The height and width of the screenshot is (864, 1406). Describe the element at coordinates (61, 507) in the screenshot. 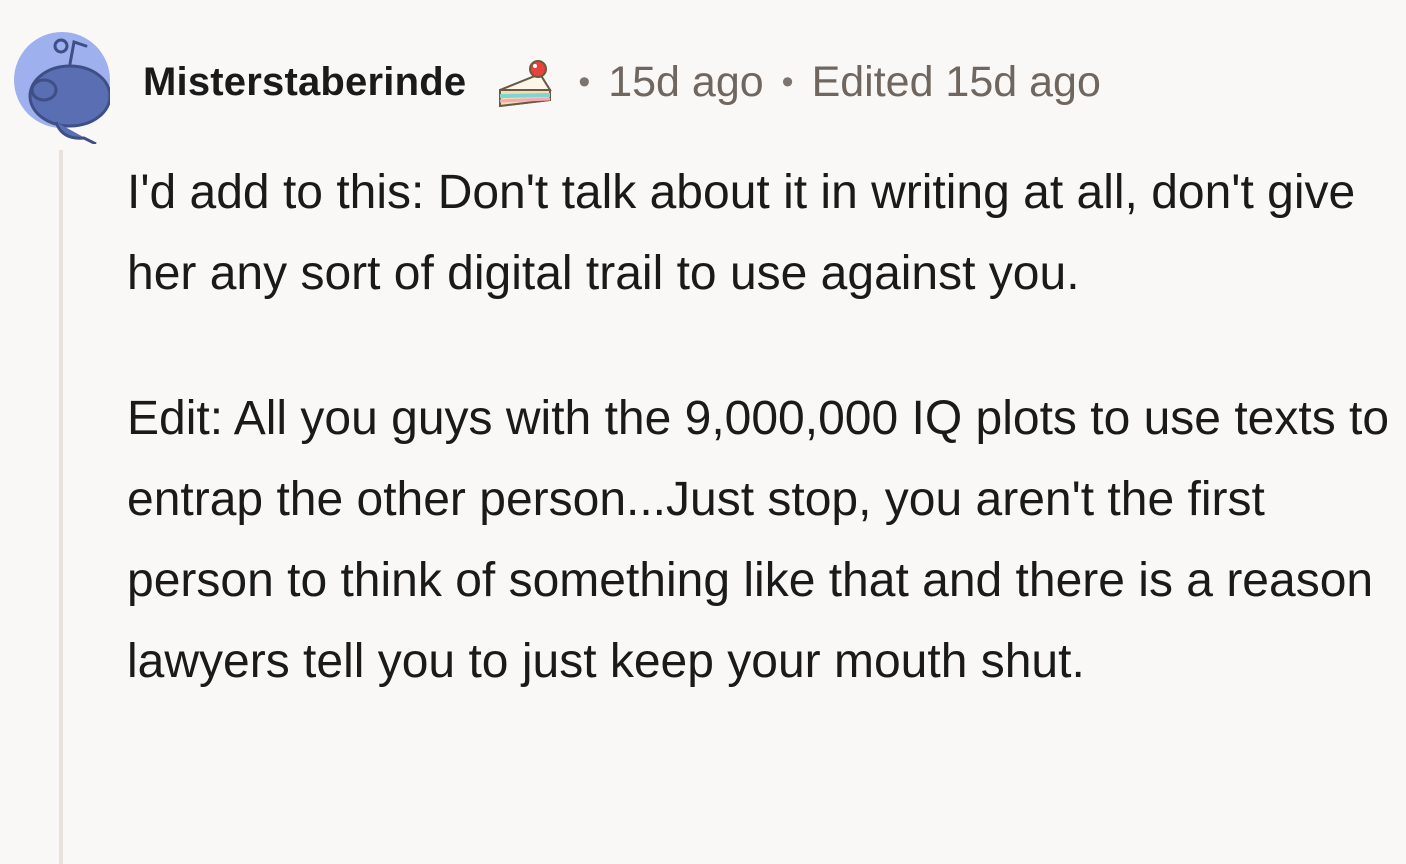

I see `thread-line` at that location.